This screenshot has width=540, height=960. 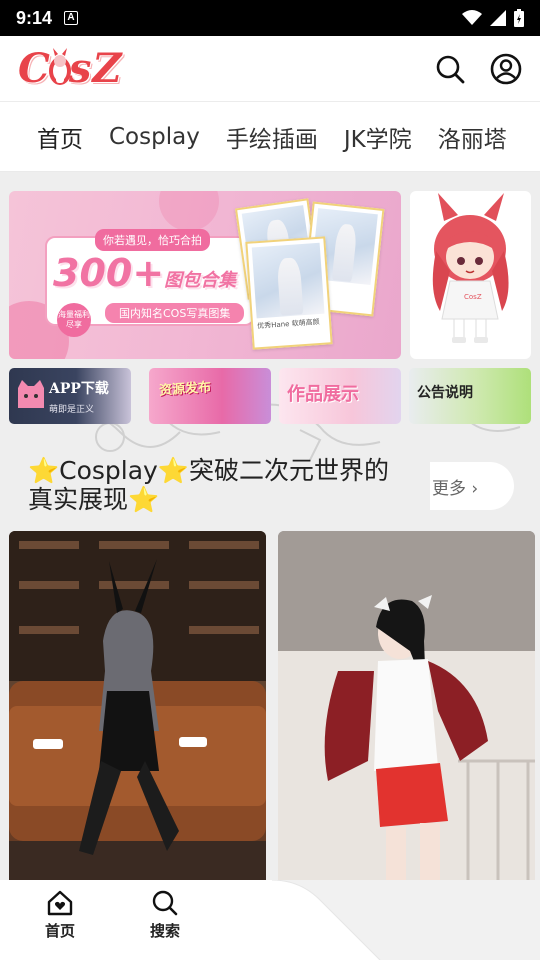 I want to click on tab-home: 首页, so click(x=60, y=145).